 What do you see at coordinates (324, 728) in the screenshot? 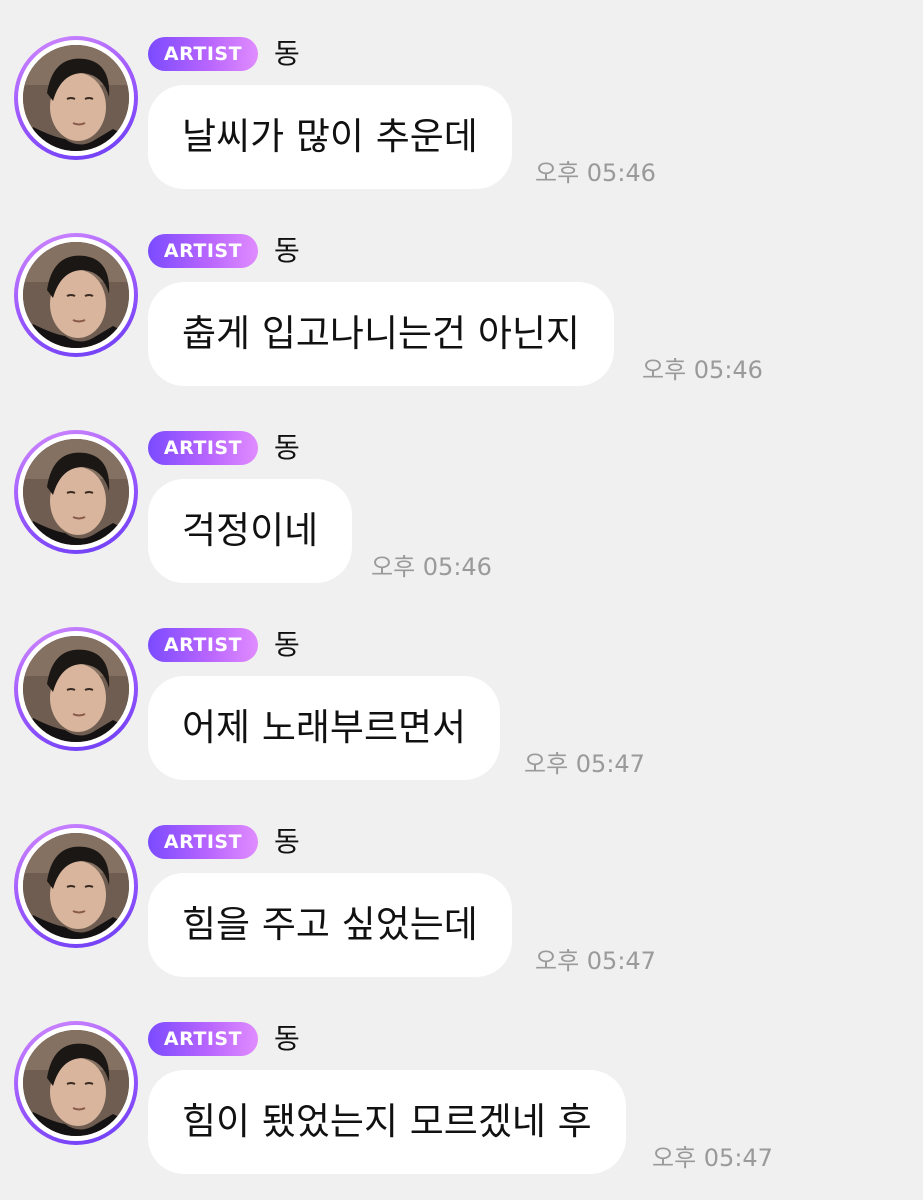
I see `message-bubble: 어제 노래부르면서` at bounding box center [324, 728].